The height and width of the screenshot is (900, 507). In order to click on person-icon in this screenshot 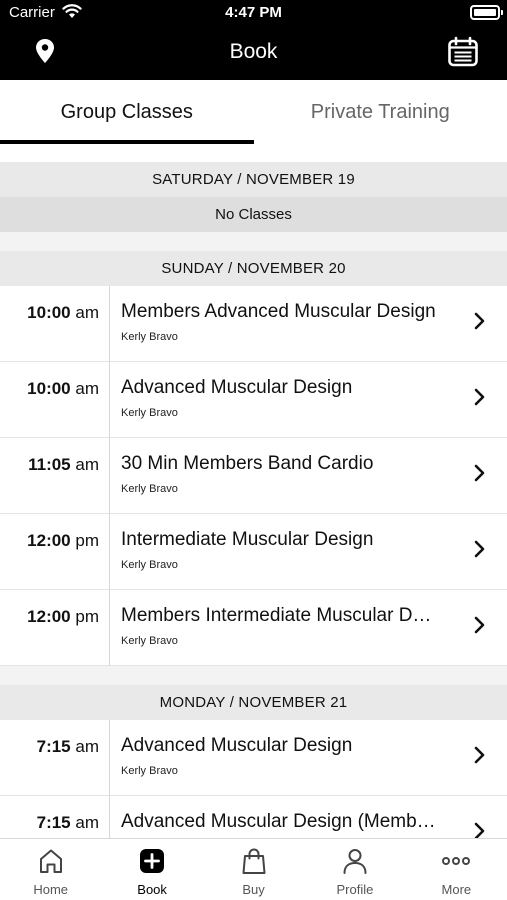, I will do `click(355, 863)`.